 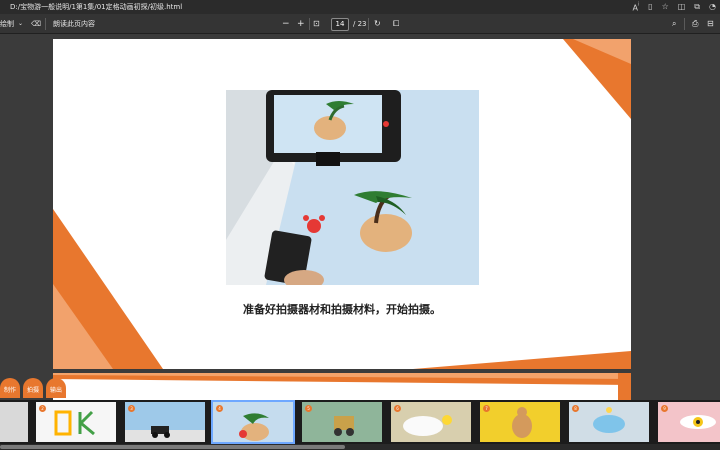 I want to click on pdf-page-next, so click(x=342, y=388).